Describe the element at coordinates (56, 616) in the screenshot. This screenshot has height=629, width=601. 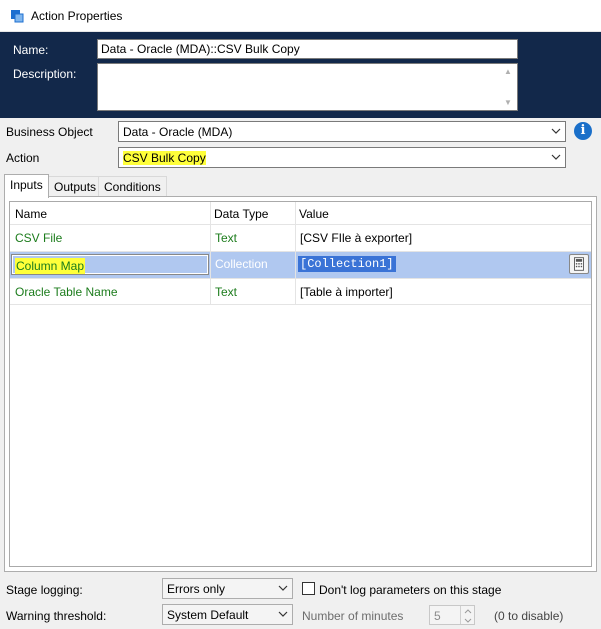
I see `warning-threshold-label: Warning threshold:` at that location.